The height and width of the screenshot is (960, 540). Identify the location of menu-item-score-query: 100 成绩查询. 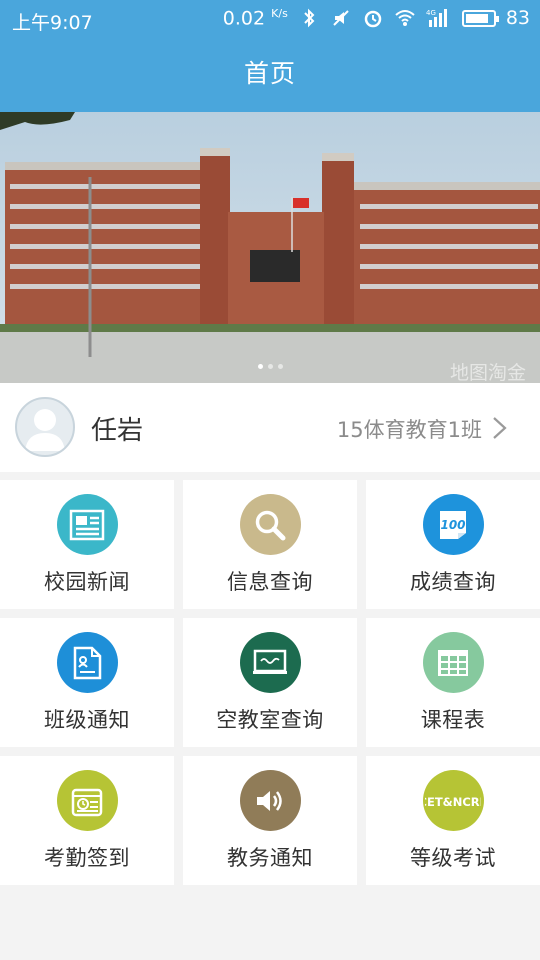
(453, 544).